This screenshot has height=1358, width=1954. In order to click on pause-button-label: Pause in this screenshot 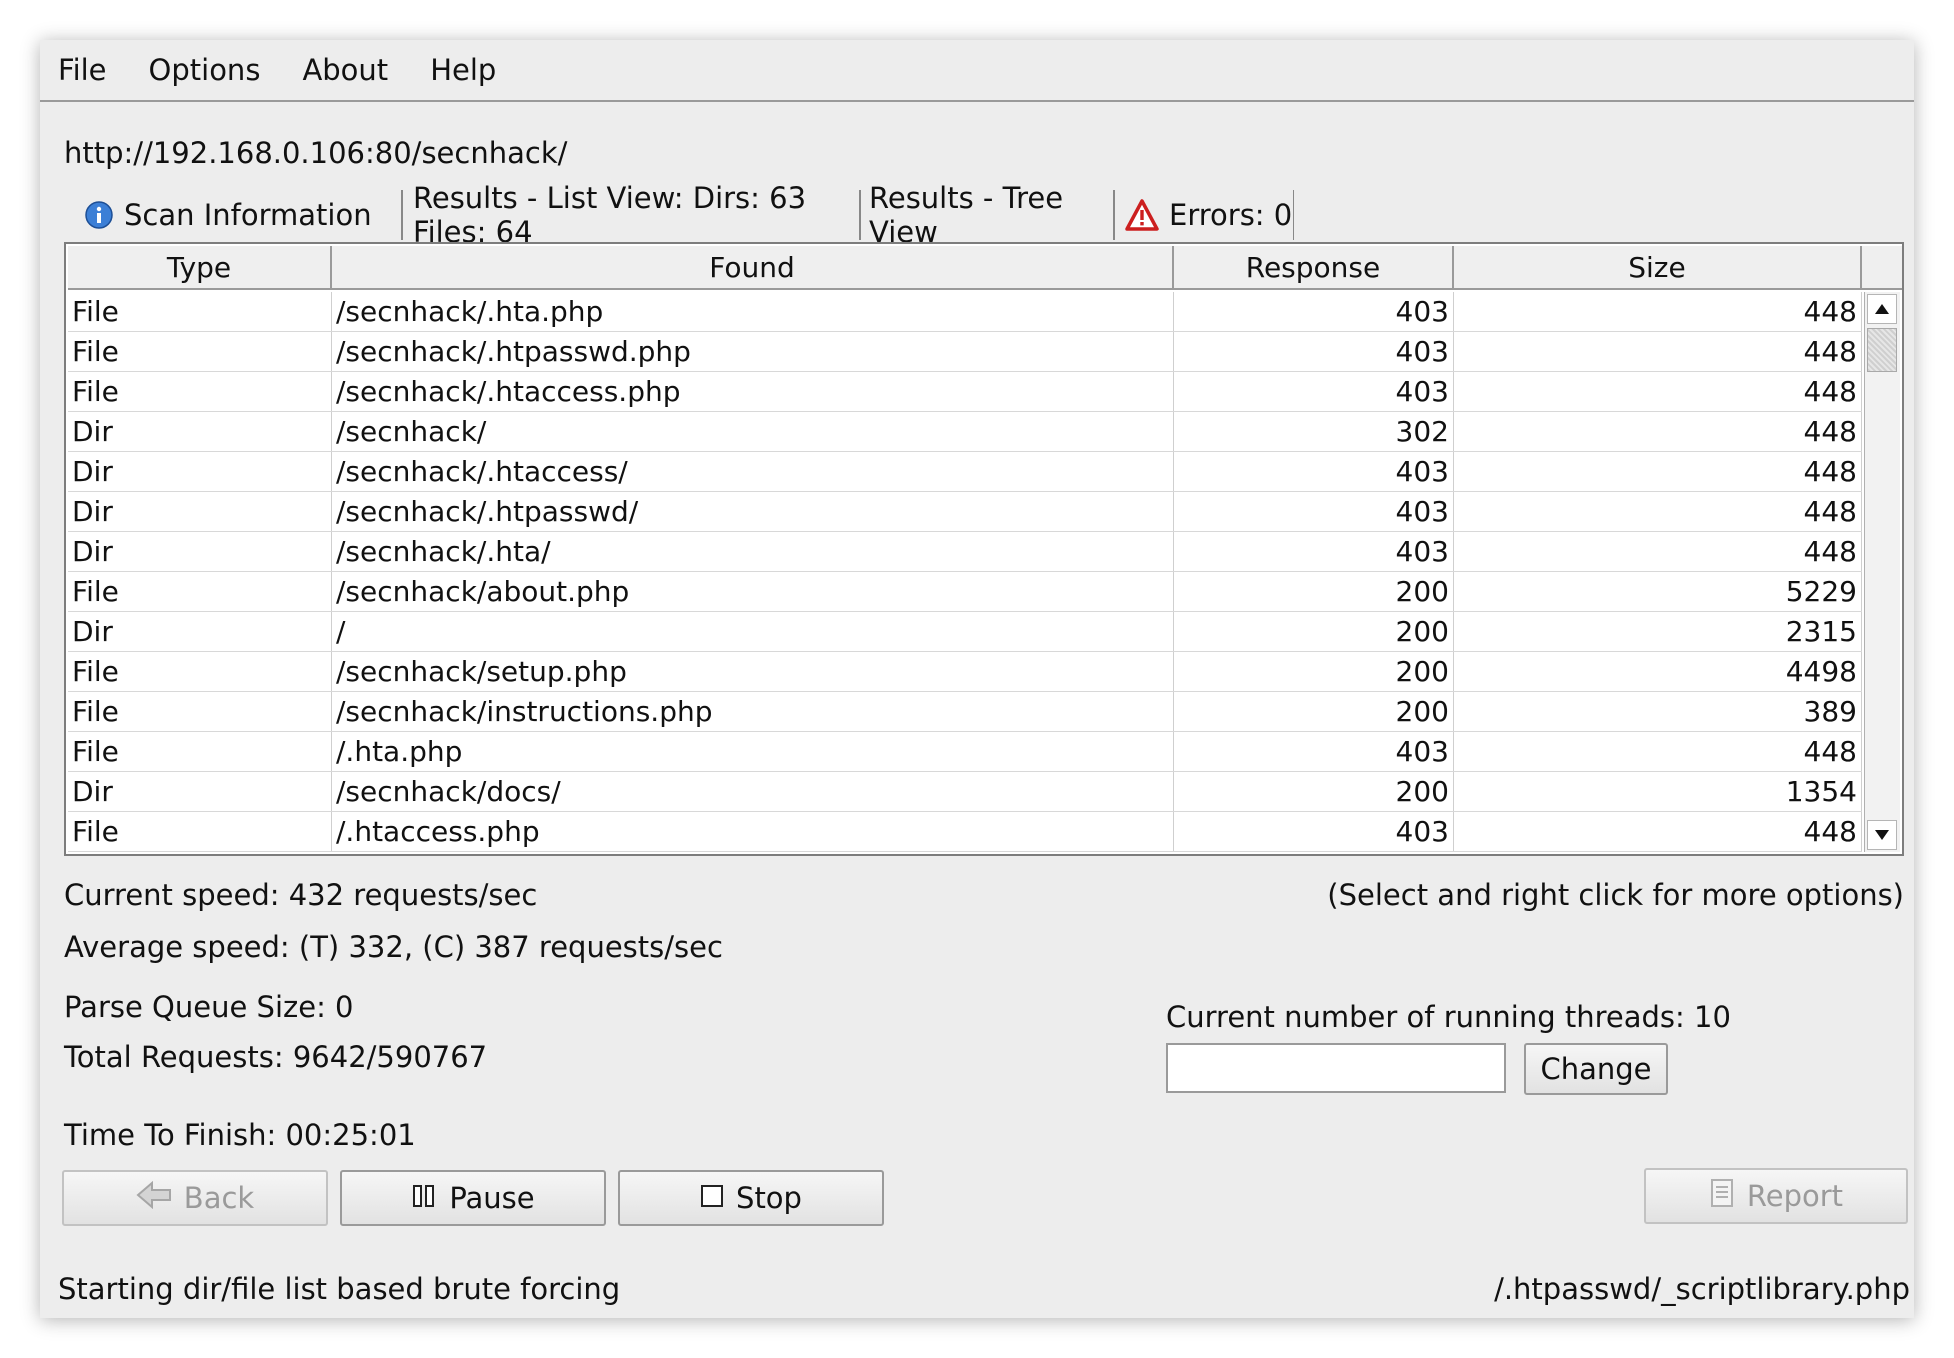, I will do `click(492, 1198)`.